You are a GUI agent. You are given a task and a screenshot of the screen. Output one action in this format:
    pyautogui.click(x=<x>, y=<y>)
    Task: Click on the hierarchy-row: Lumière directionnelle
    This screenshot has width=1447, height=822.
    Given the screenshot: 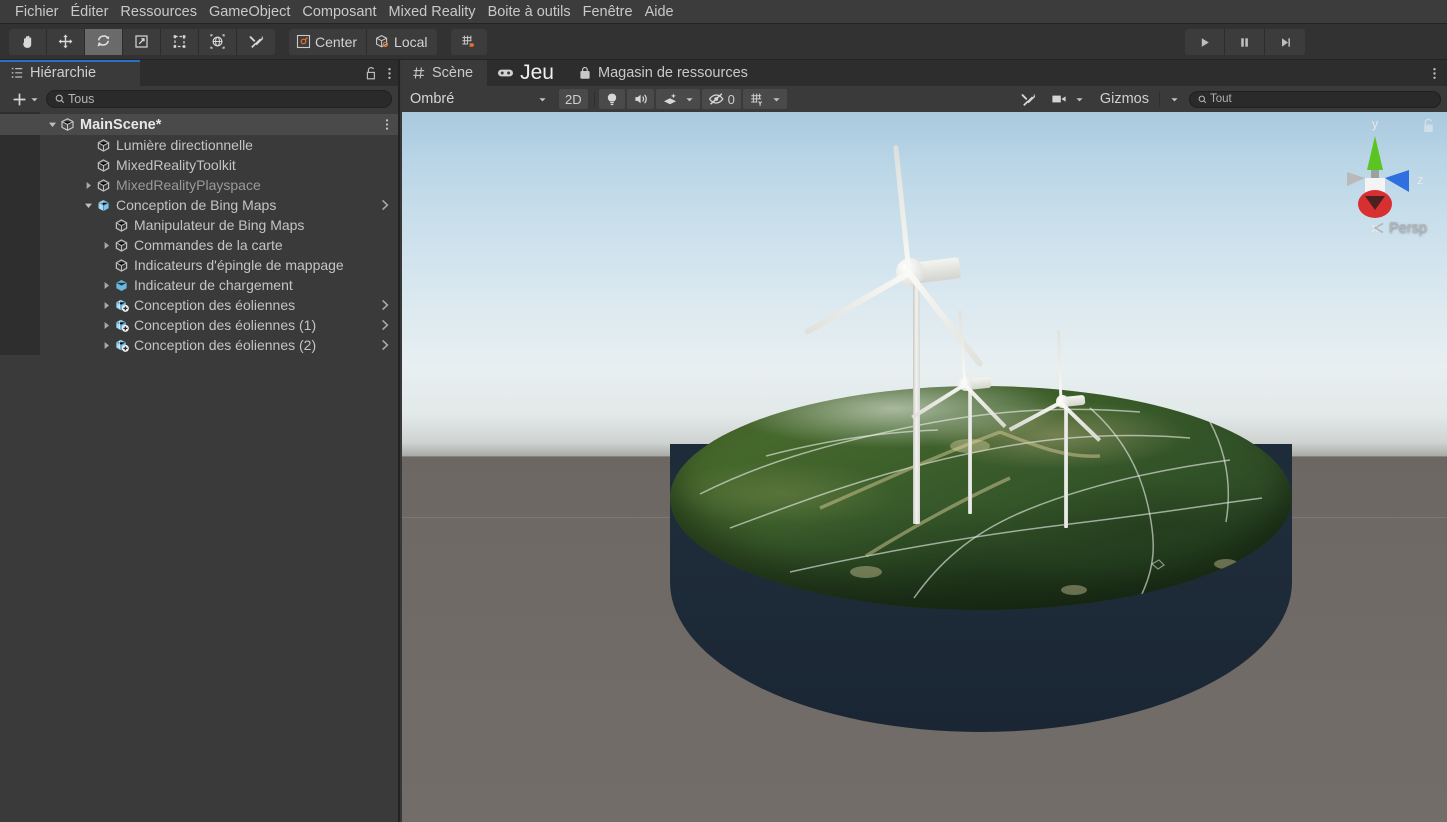 What is the action you would take?
    pyautogui.click(x=199, y=145)
    